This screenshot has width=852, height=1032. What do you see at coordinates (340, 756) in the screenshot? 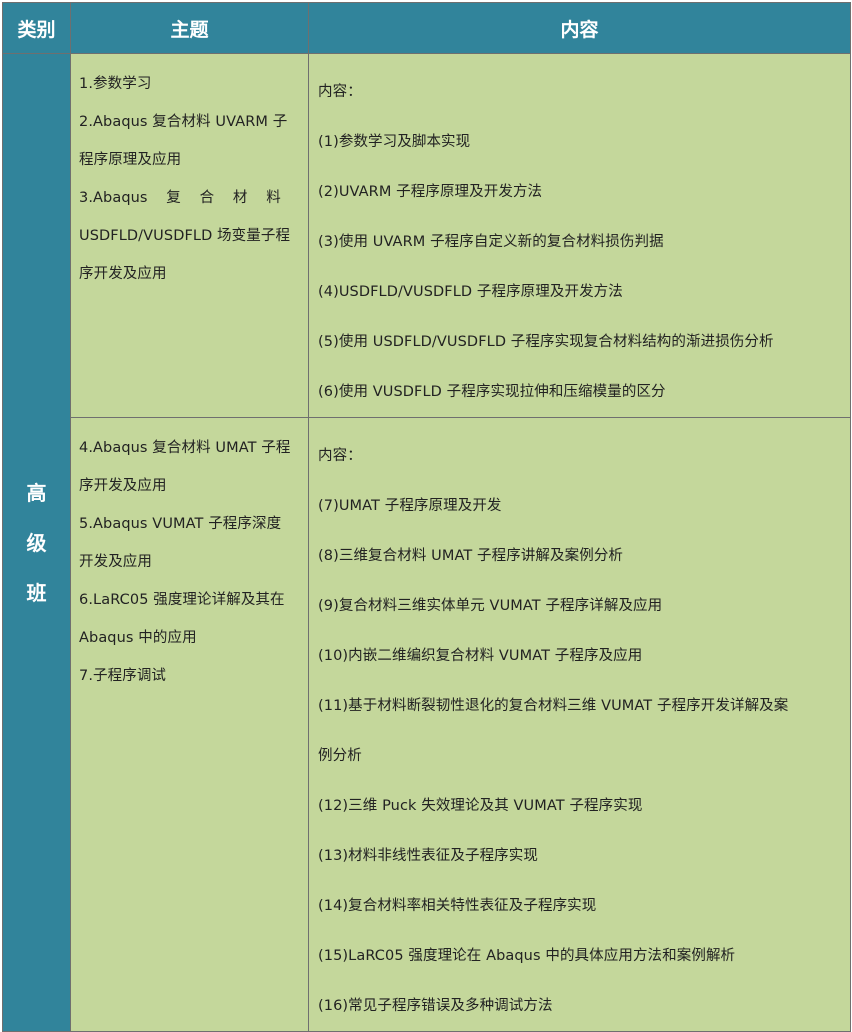
I see `content-item: 例分析` at bounding box center [340, 756].